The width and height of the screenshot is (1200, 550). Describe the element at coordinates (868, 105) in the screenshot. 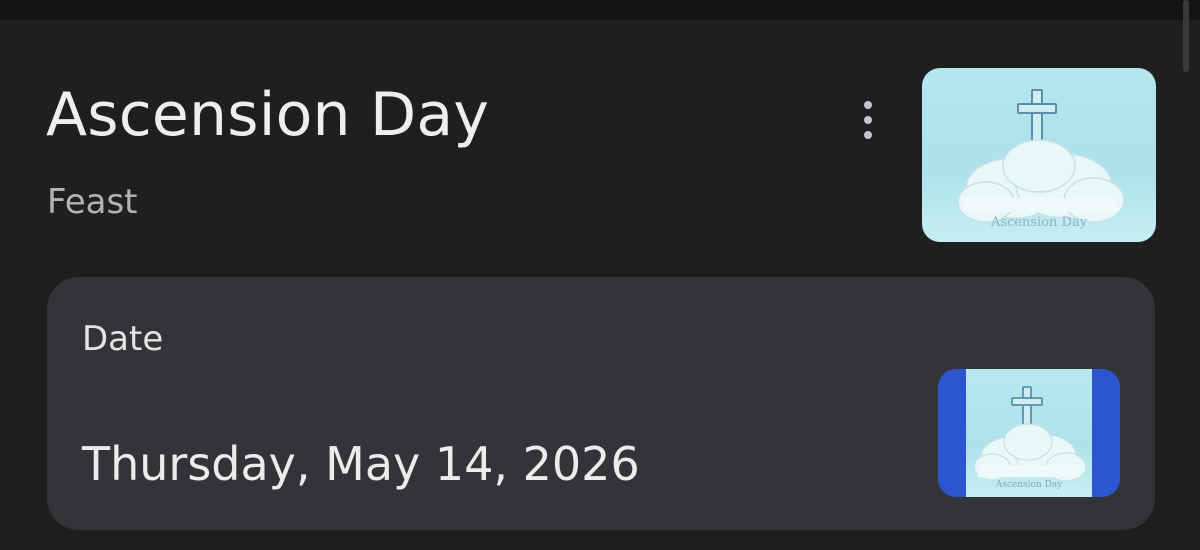

I see `more-vert-icon` at that location.